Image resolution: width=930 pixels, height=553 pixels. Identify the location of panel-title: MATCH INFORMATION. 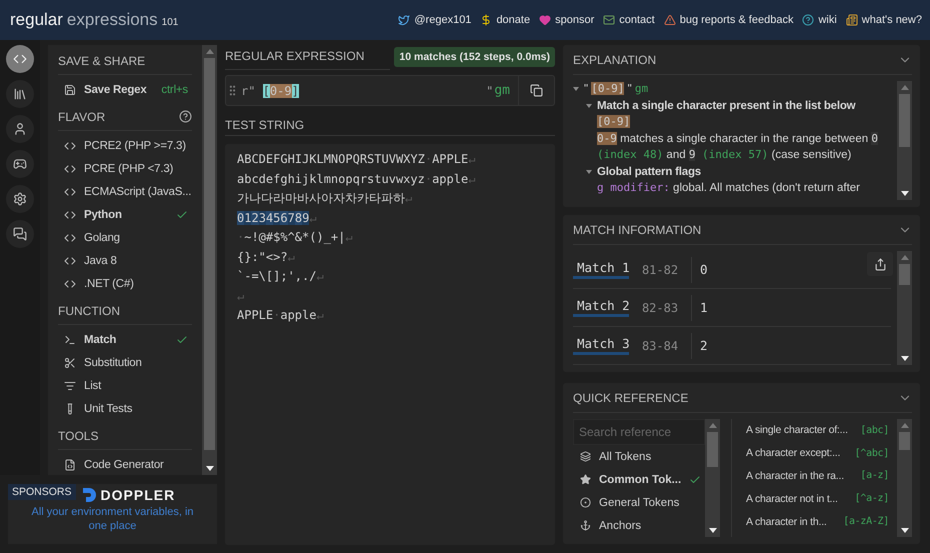
(637, 229).